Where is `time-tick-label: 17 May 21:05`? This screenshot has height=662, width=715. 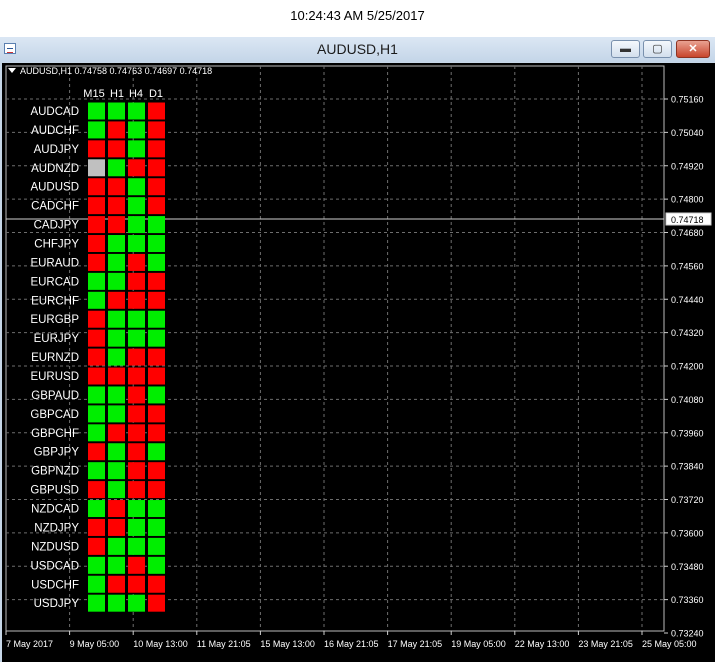 time-tick-label: 17 May 21:05 is located at coordinates (415, 644).